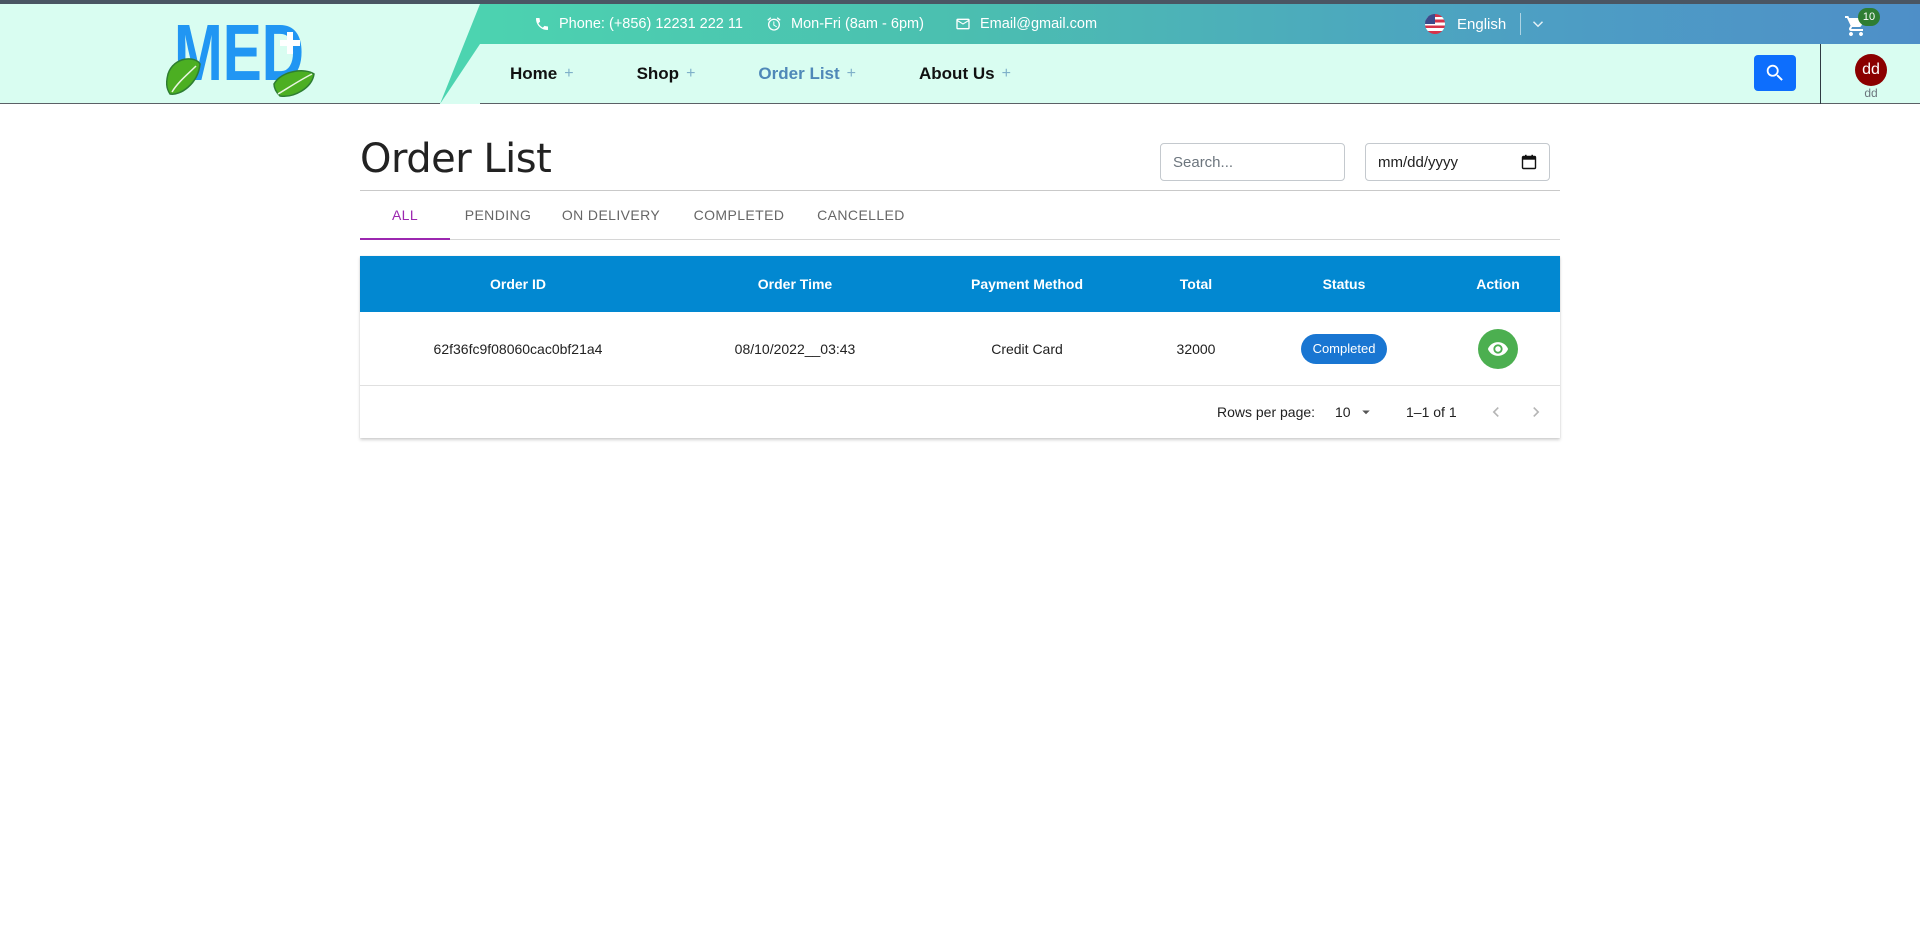 This screenshot has width=1920, height=950. I want to click on language-divider, so click(1521, 24).